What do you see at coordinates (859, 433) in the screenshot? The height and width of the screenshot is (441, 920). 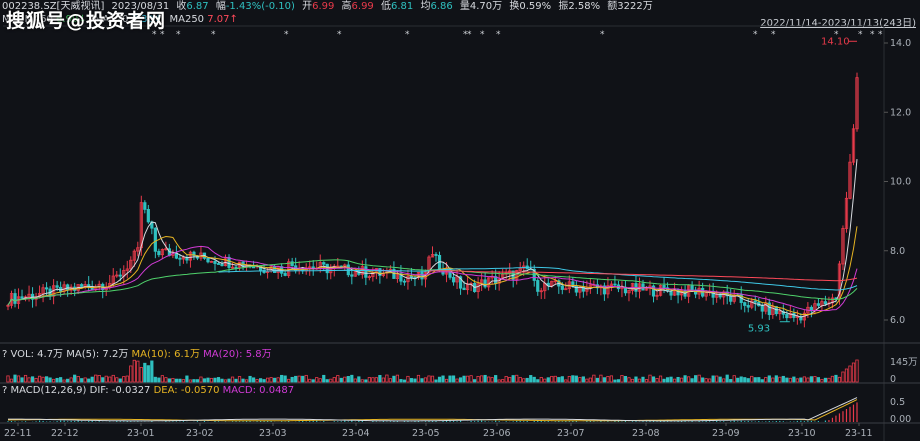 I see `time-axis-label: 23-11` at bounding box center [859, 433].